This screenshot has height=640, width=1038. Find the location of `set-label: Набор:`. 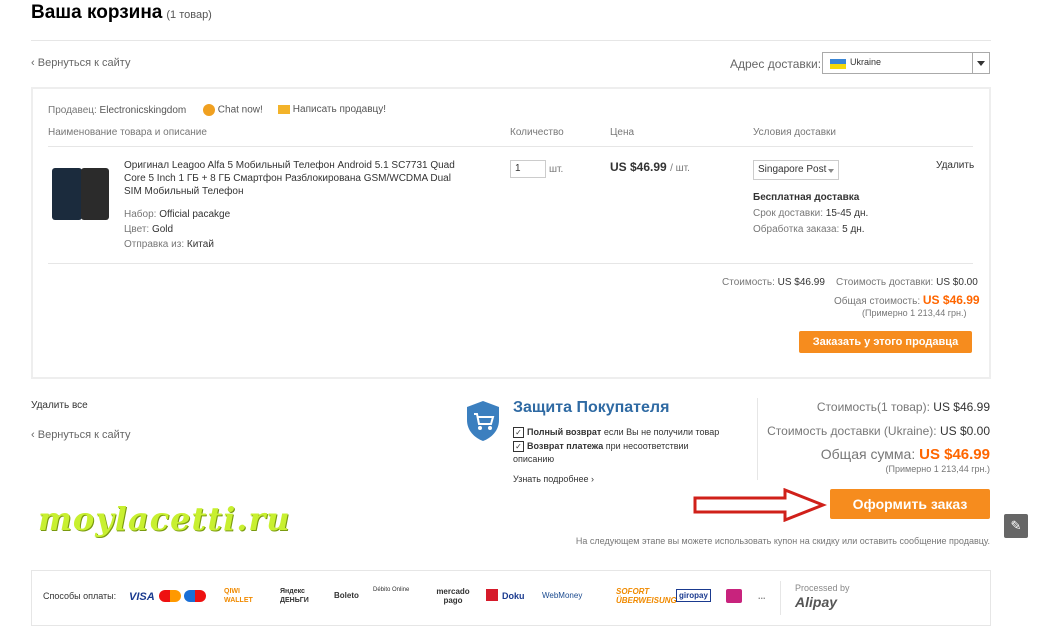

set-label: Набор: is located at coordinates (140, 214).